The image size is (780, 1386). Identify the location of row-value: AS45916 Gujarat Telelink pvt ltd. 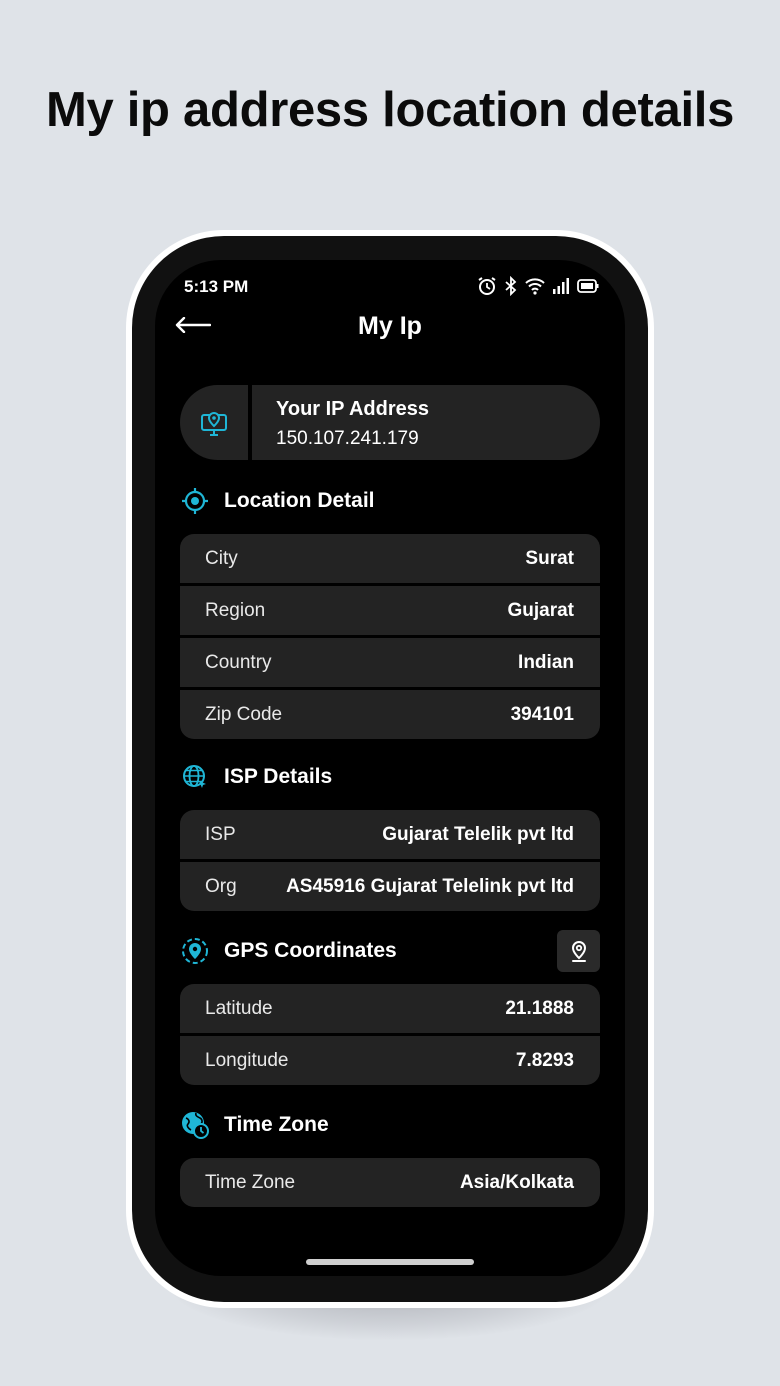
(430, 886).